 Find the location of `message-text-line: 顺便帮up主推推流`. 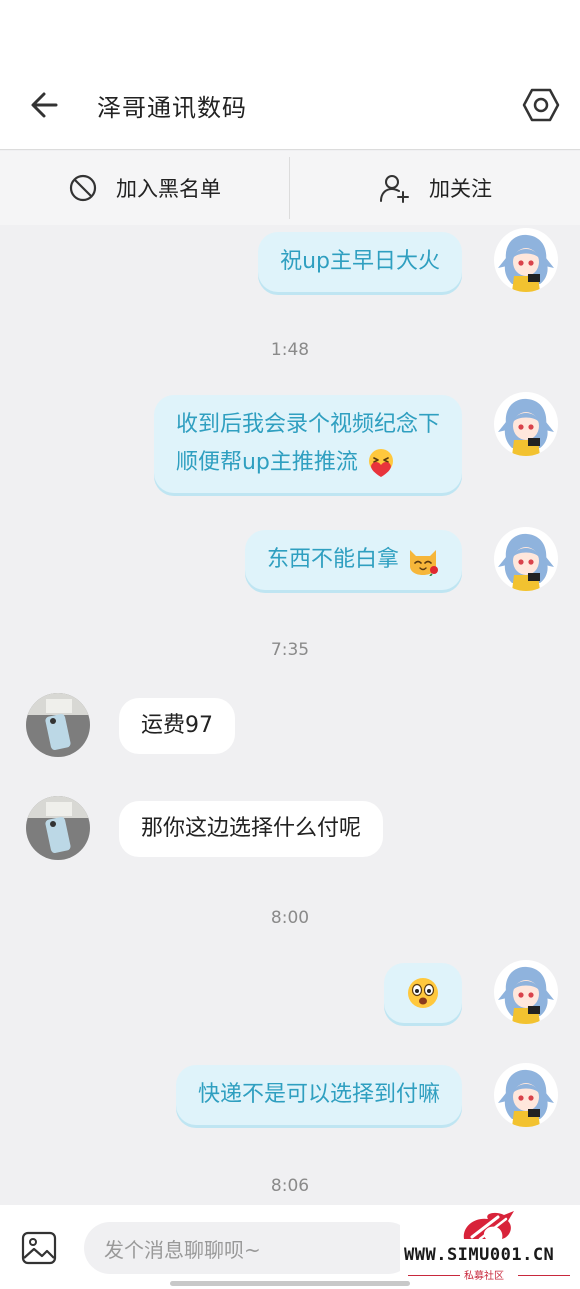

message-text-line: 顺便帮up主推推流 is located at coordinates (266, 462).